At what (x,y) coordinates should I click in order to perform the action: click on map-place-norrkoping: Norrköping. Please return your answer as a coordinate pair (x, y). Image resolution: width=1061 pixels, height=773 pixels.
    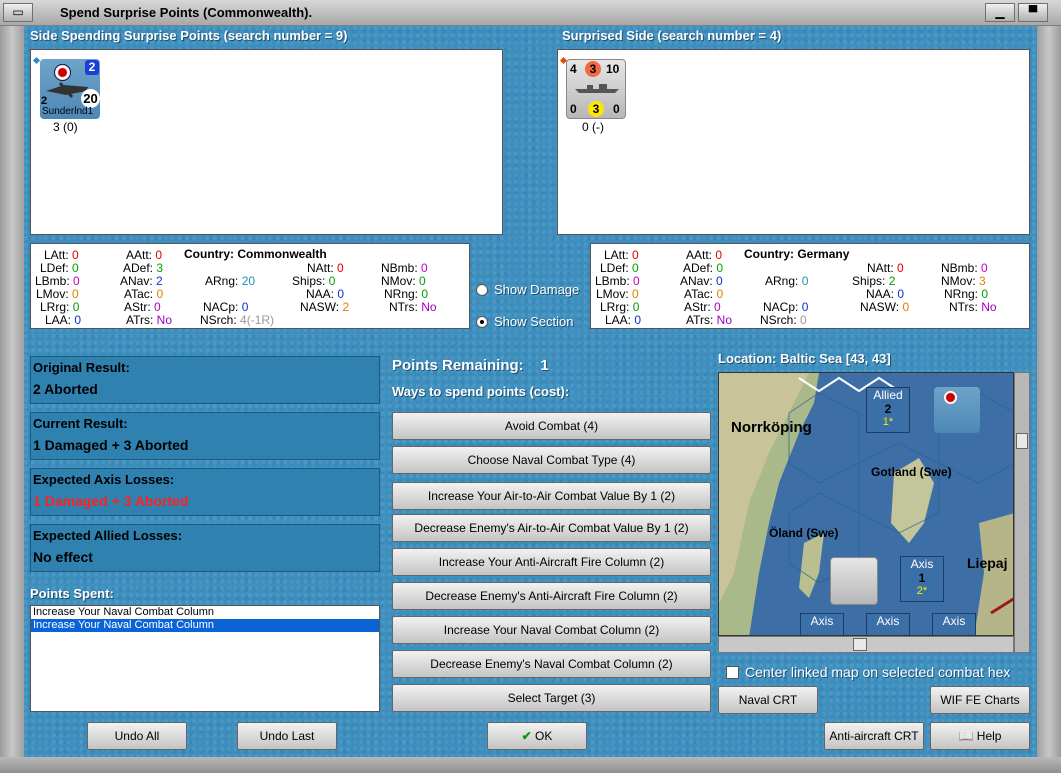
    Looking at the image, I should click on (771, 427).